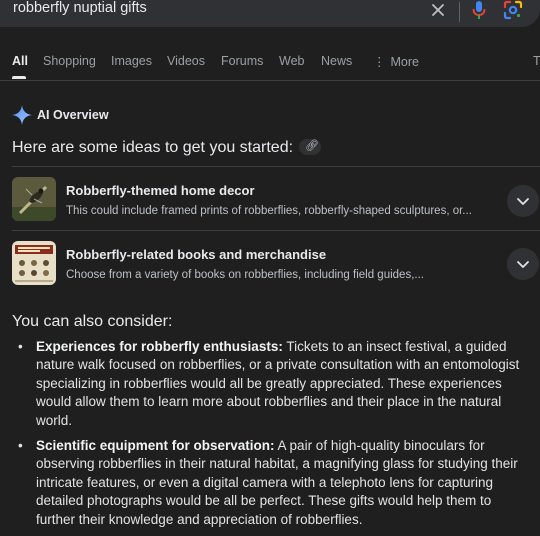 Image resolution: width=540 pixels, height=536 pixels. I want to click on tab-forums: Forums, so click(242, 61).